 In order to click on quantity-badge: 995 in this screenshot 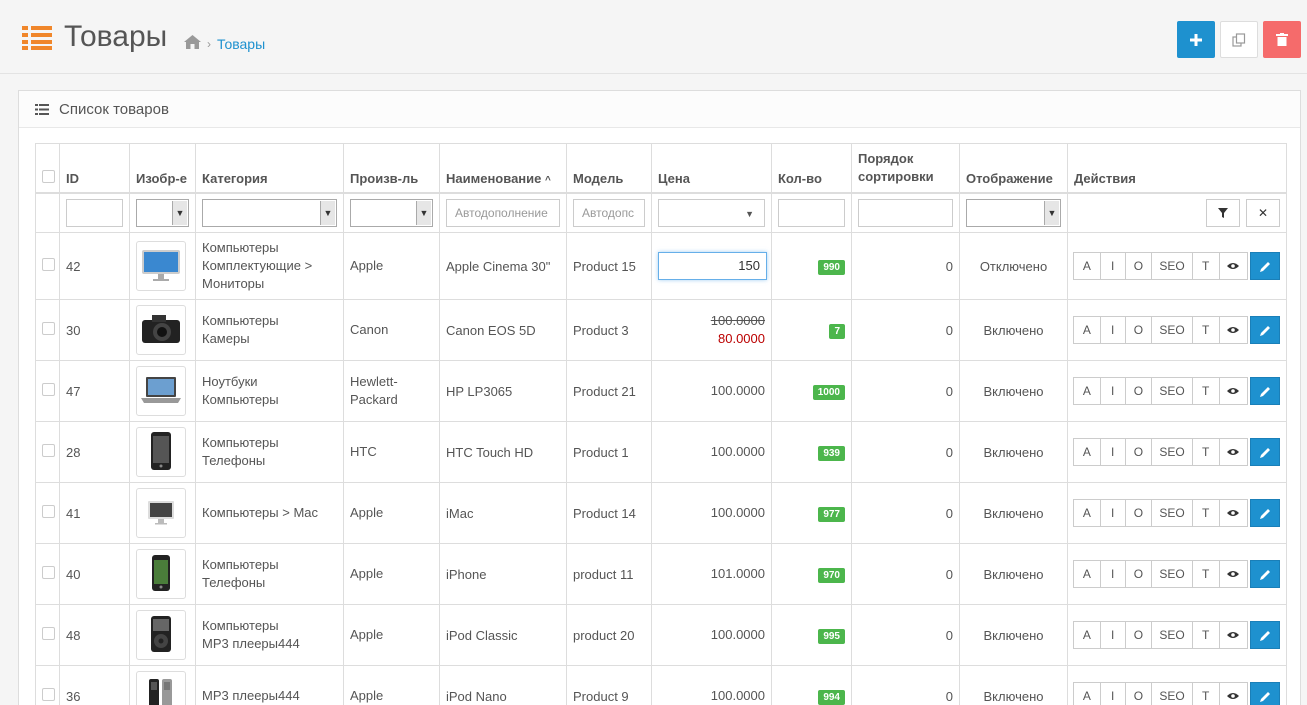, I will do `click(831, 636)`.